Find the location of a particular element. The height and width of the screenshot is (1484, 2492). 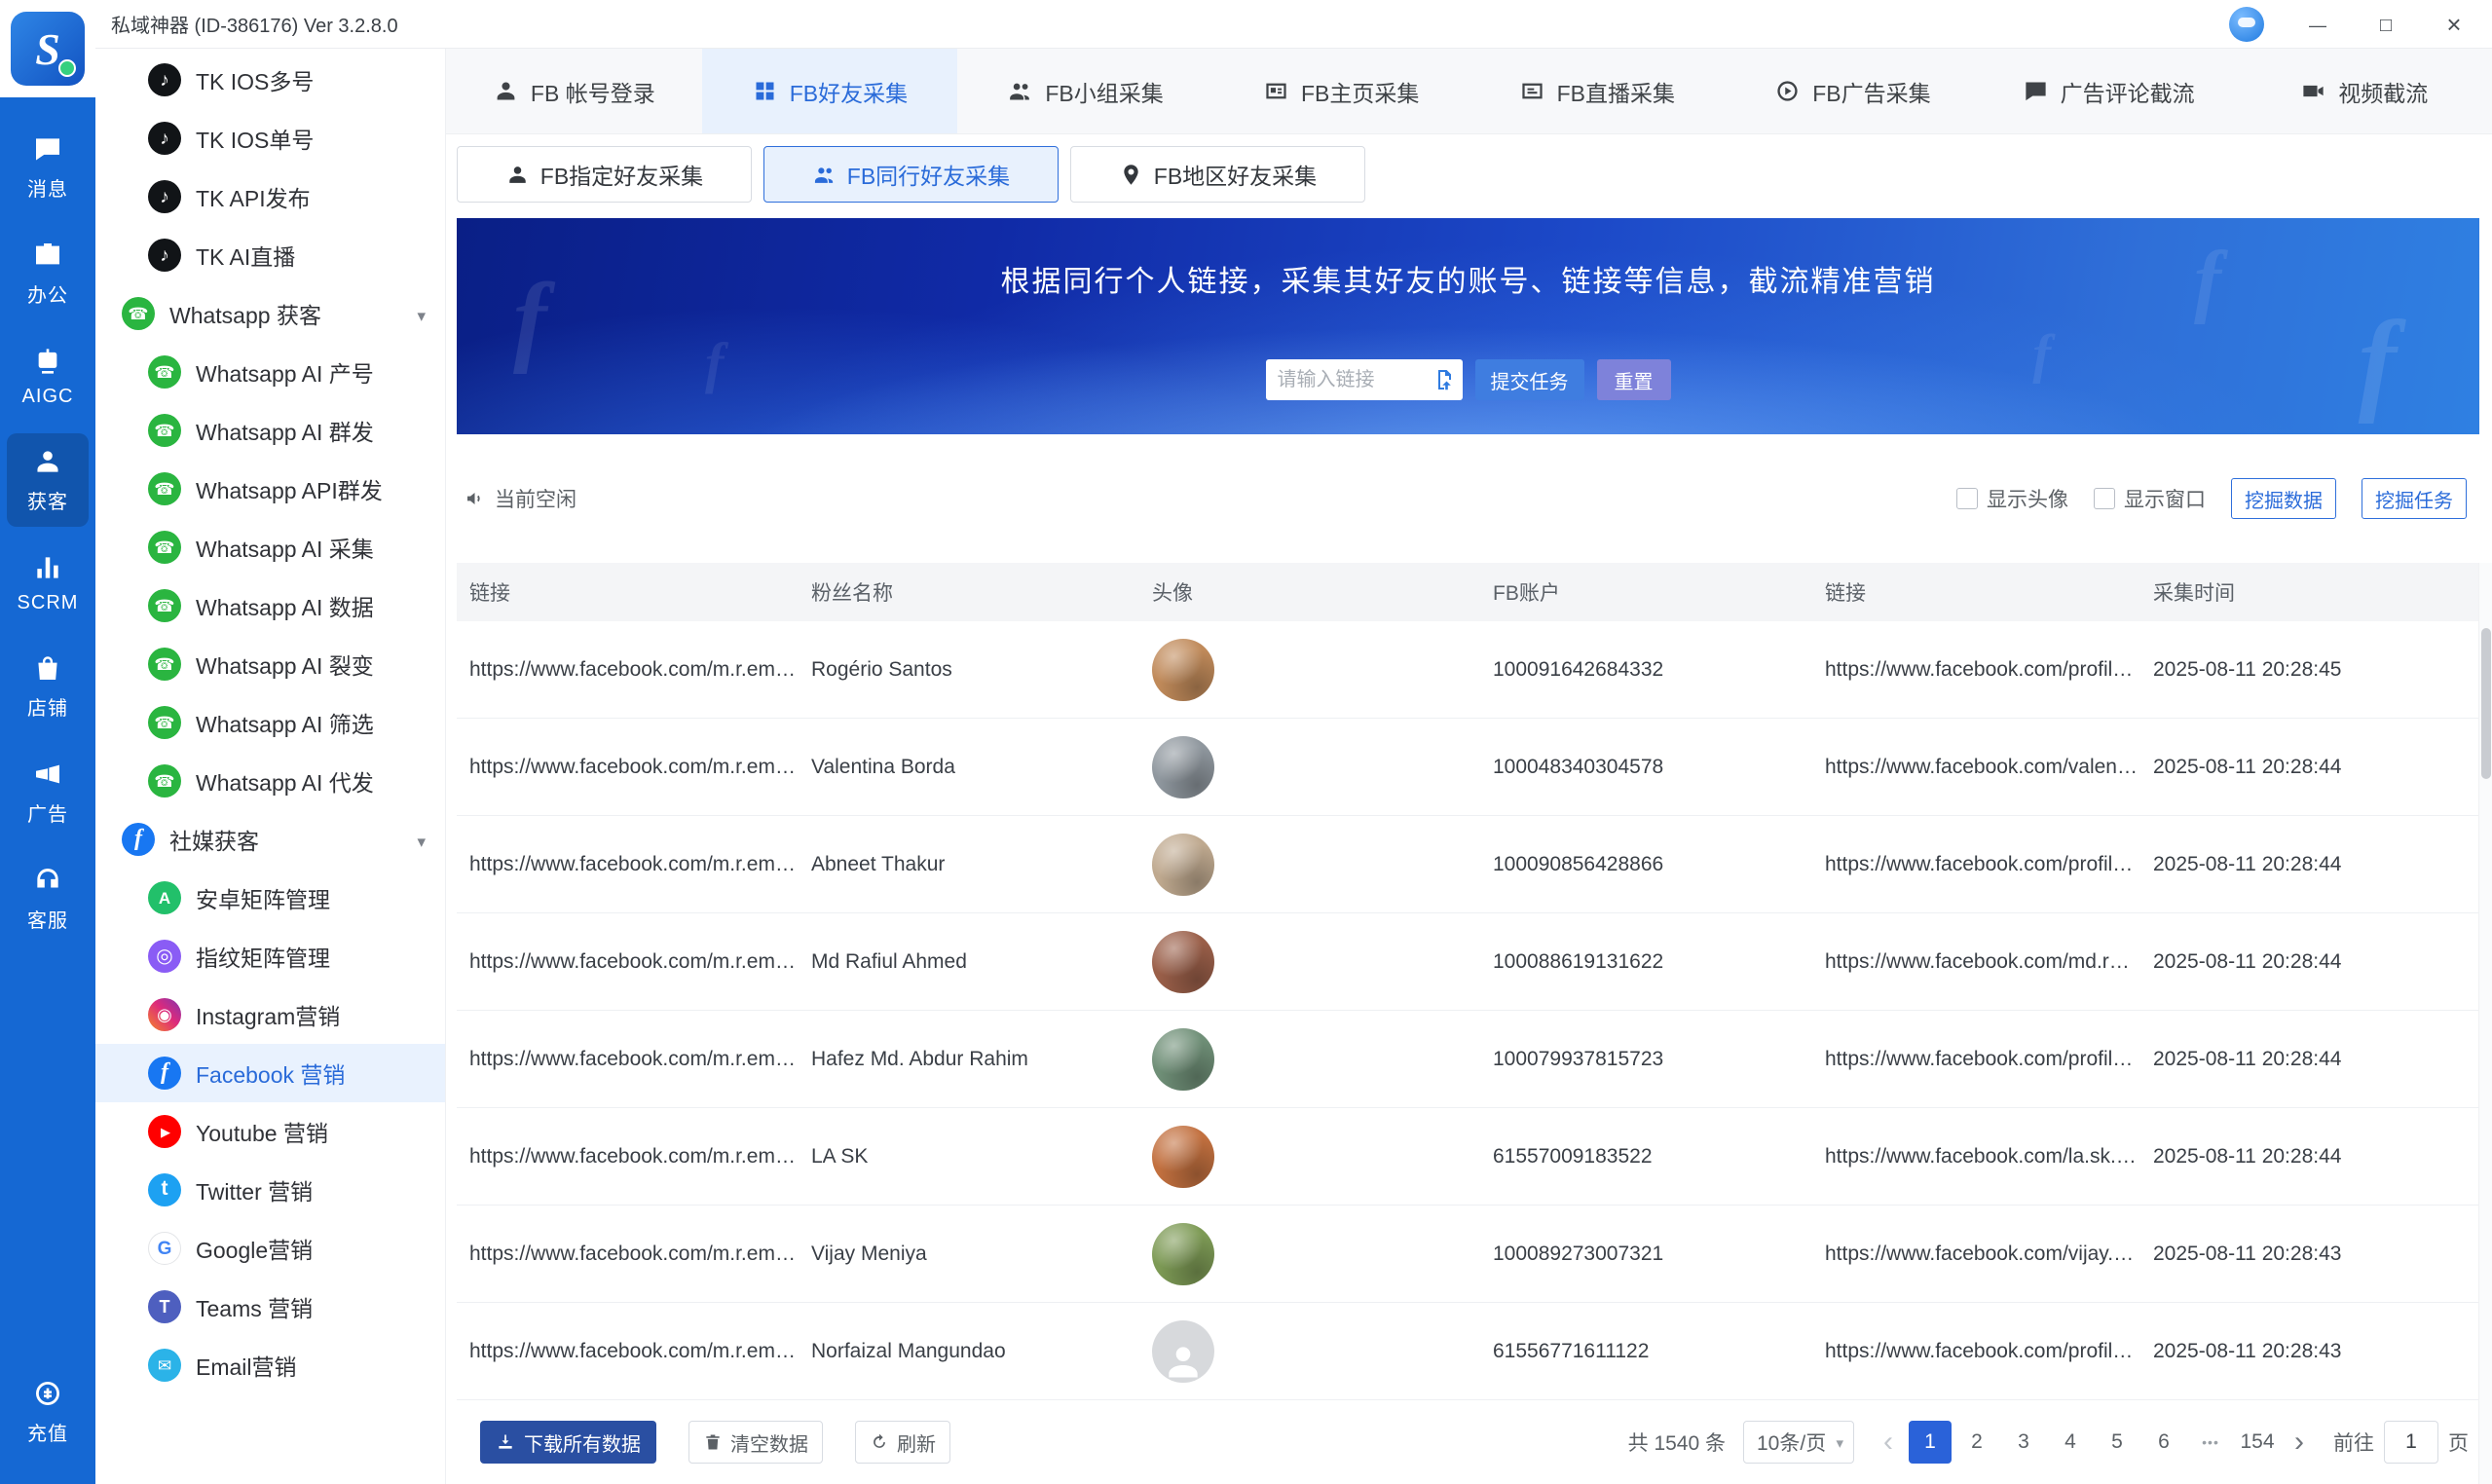

sidebar-item: Youtube 营销 is located at coordinates (270, 1131).